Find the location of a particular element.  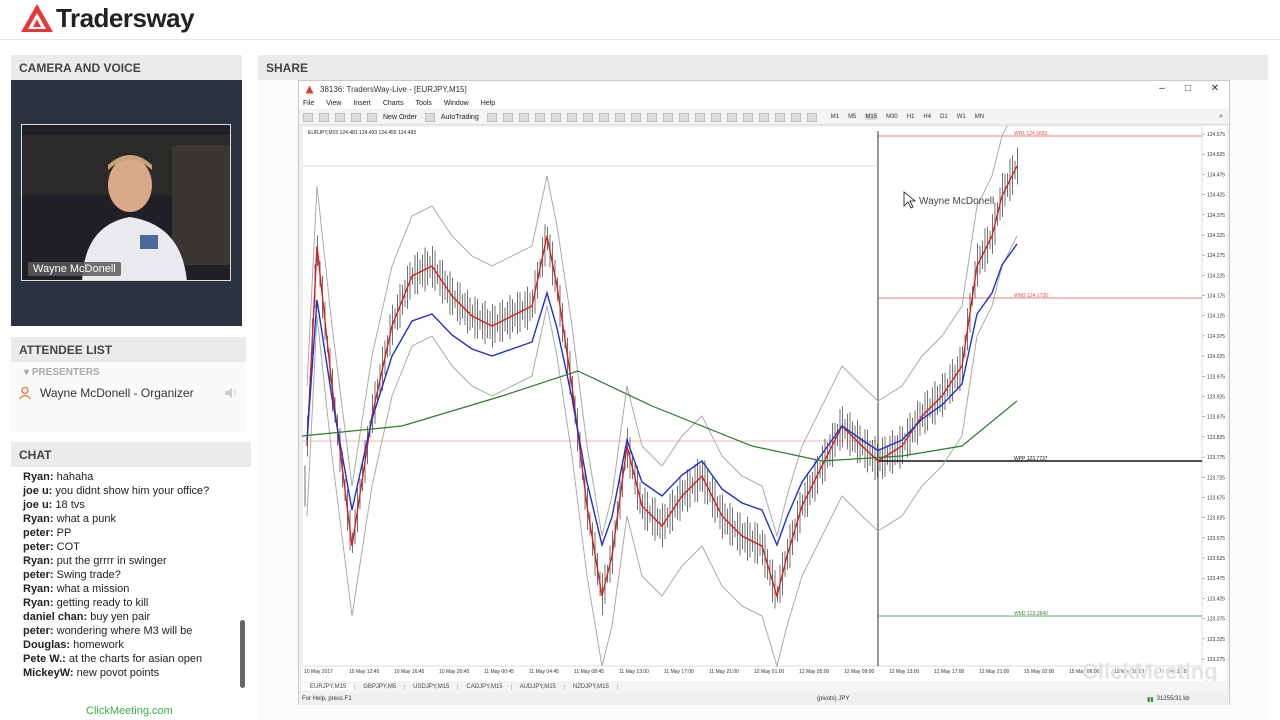

menu-item-tools: Tools is located at coordinates (423, 103).